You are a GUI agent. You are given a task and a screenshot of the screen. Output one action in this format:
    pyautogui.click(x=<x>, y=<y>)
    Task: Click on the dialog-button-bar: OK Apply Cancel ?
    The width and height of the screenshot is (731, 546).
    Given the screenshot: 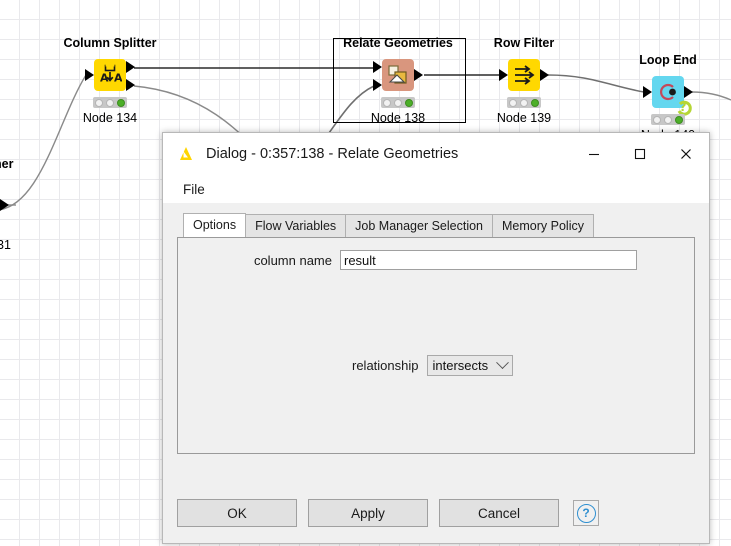 What is the action you would take?
    pyautogui.click(x=436, y=513)
    